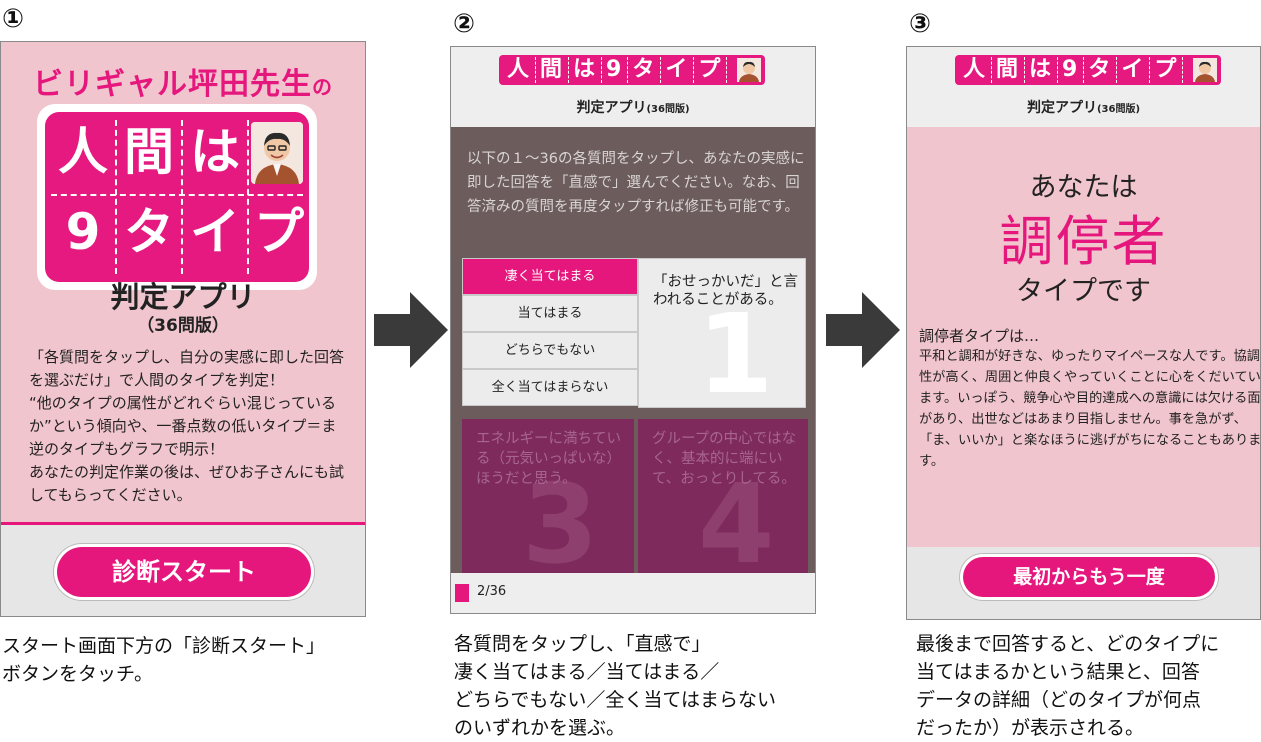 This screenshot has width=1261, height=742. Describe the element at coordinates (464, 24) in the screenshot. I see `step-number-2: ②` at that location.